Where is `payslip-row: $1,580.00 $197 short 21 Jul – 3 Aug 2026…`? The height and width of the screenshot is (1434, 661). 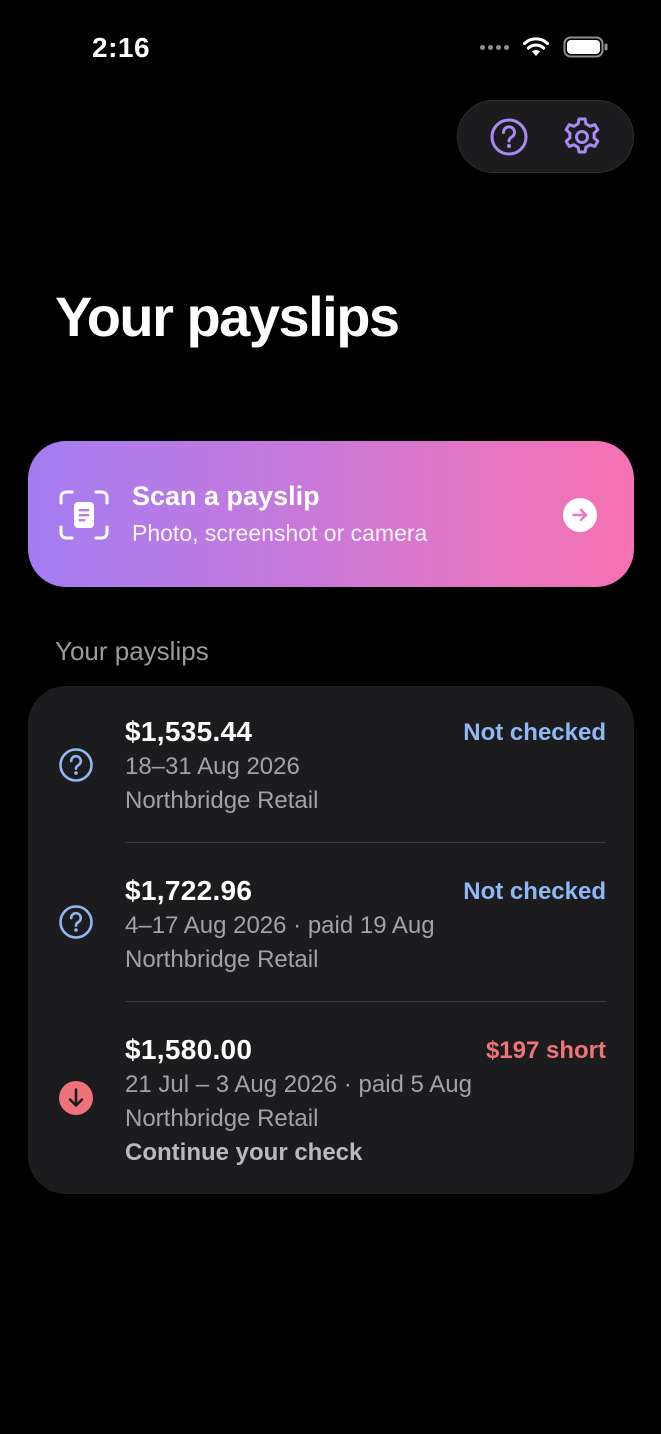 payslip-row: $1,580.00 $197 short 21 Jul – 3 Aug 2026… is located at coordinates (331, 1098).